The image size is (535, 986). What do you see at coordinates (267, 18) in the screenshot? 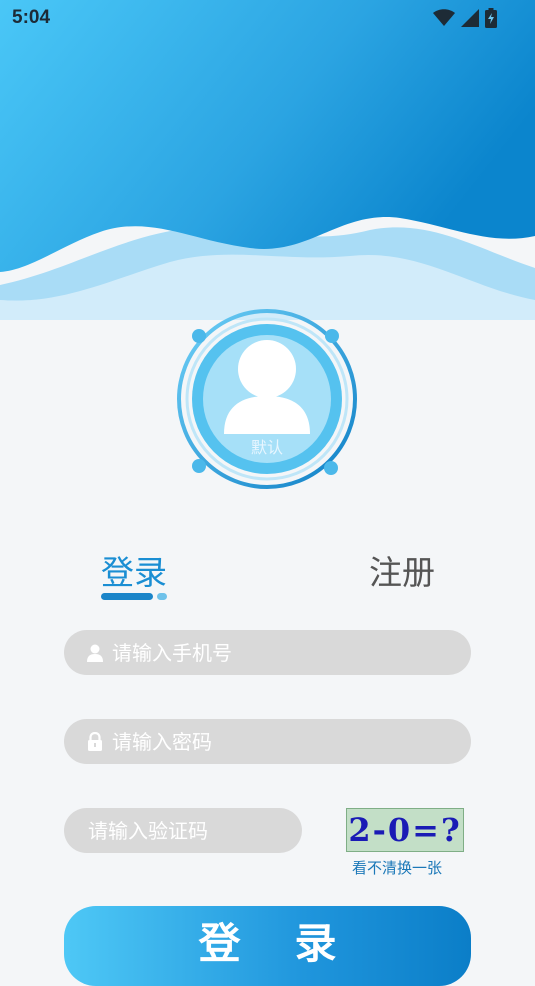
I see `status-bar: 5:04` at bounding box center [267, 18].